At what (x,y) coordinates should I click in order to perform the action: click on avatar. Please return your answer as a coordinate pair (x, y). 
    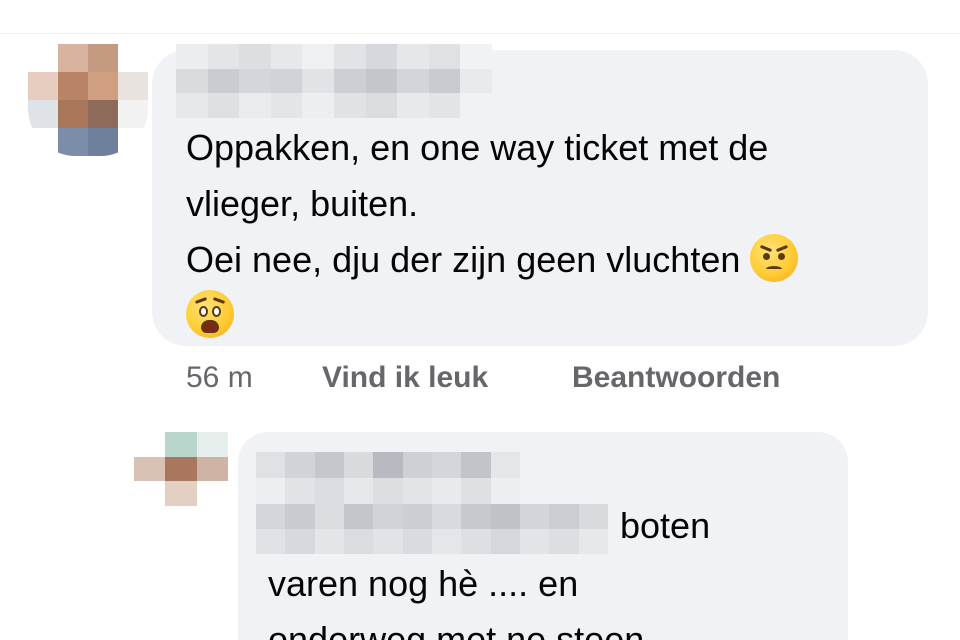
    Looking at the image, I should click on (88, 100).